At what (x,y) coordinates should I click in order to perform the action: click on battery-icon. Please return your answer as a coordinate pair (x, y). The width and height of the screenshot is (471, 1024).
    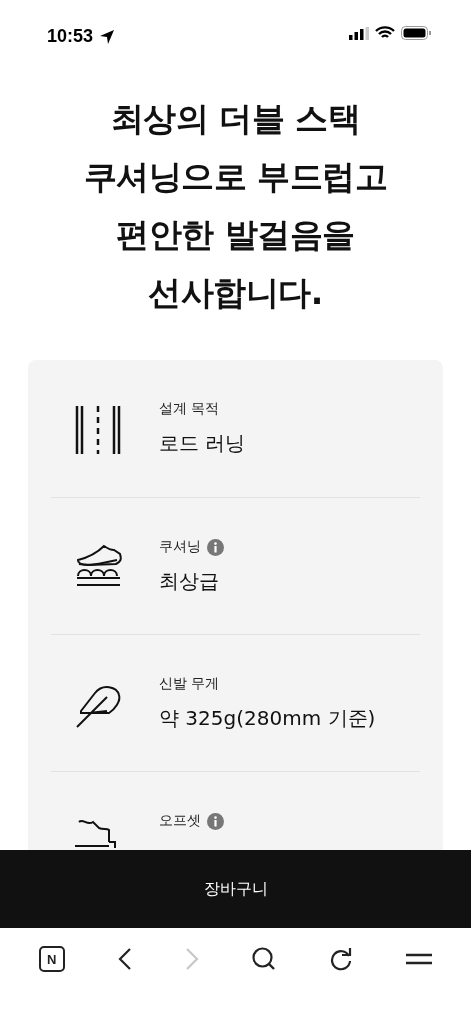
    Looking at the image, I should click on (416, 33).